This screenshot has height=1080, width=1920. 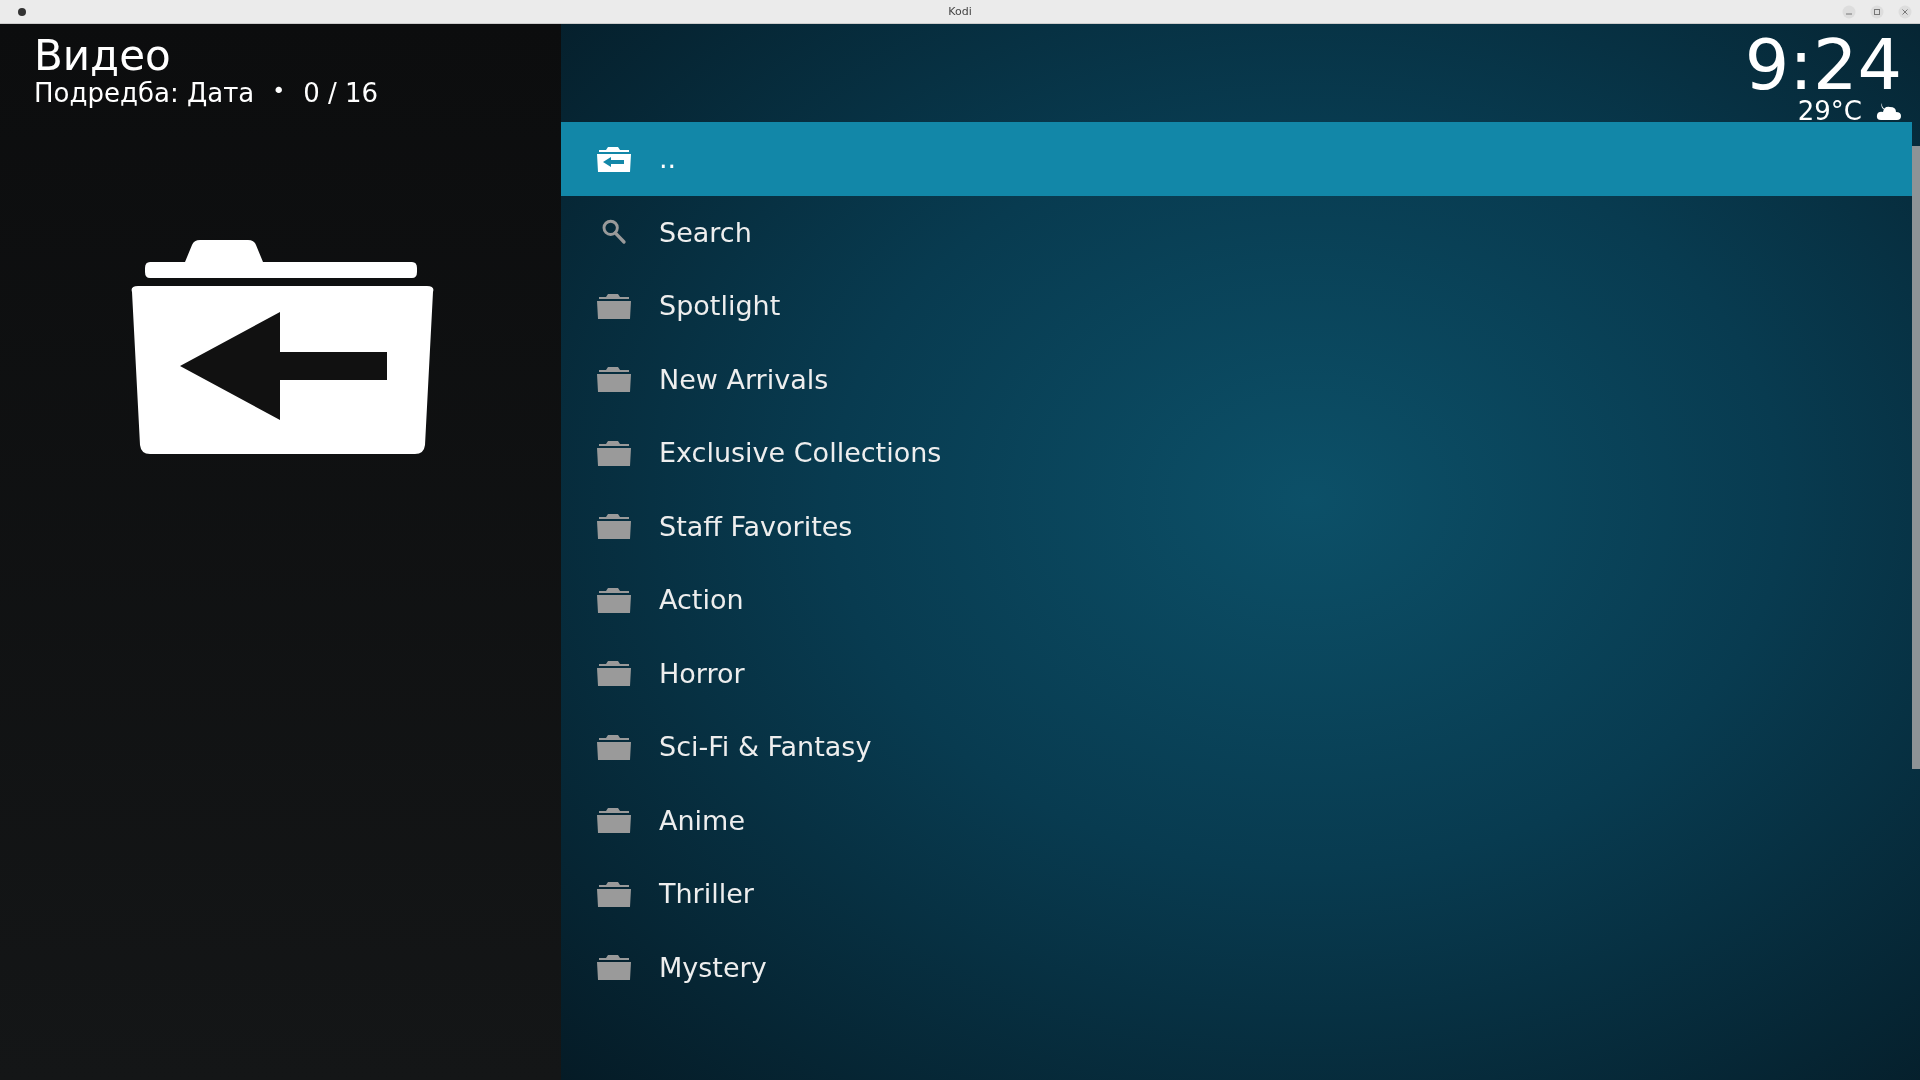 I want to click on maximize-icon, so click(x=1877, y=11).